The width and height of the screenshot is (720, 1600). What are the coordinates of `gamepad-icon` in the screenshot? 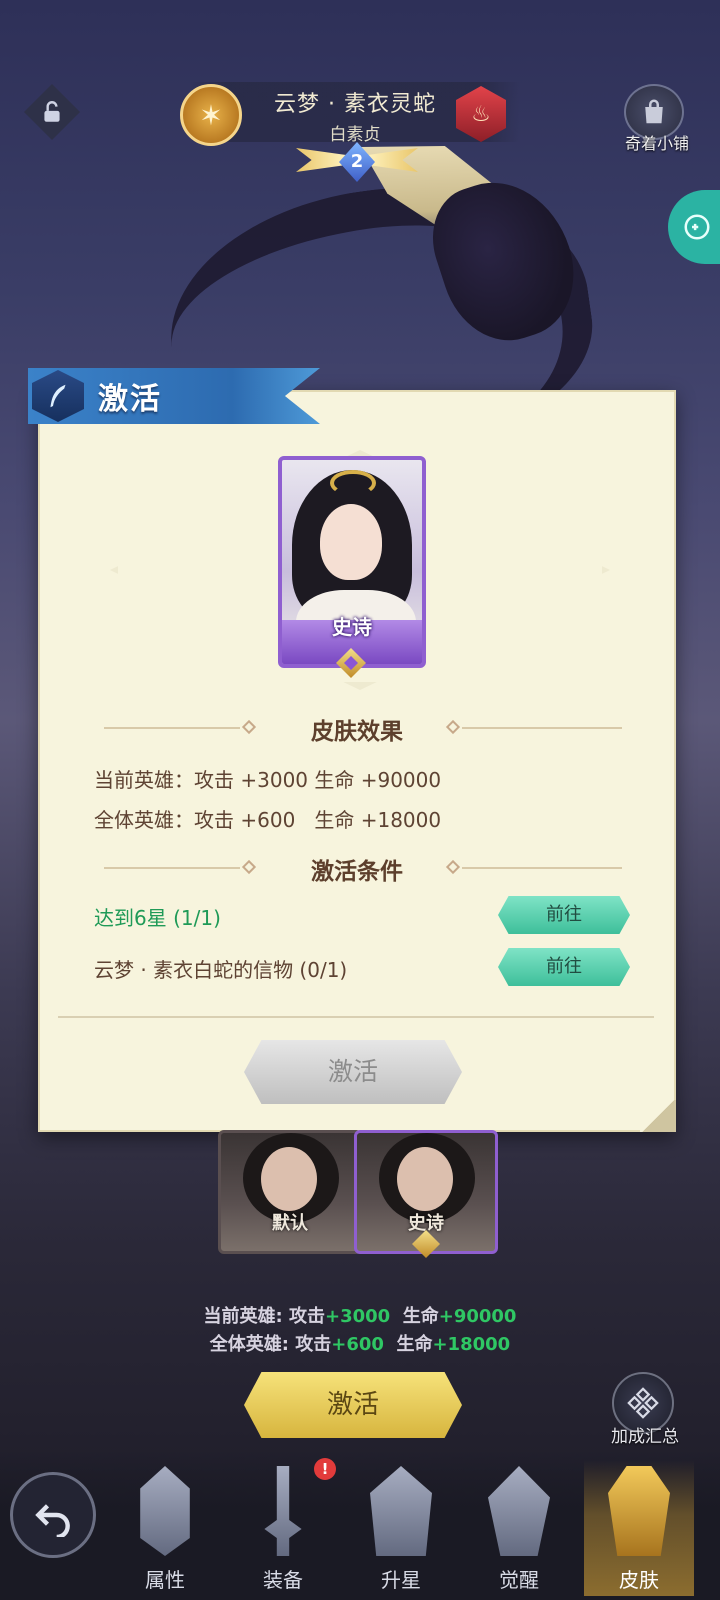 It's located at (697, 227).